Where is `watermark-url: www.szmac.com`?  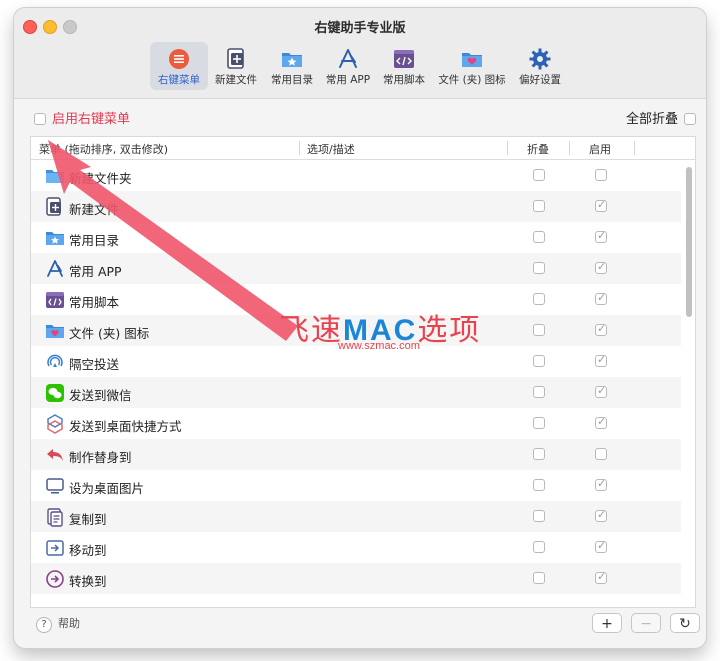 watermark-url: www.szmac.com is located at coordinates (379, 346).